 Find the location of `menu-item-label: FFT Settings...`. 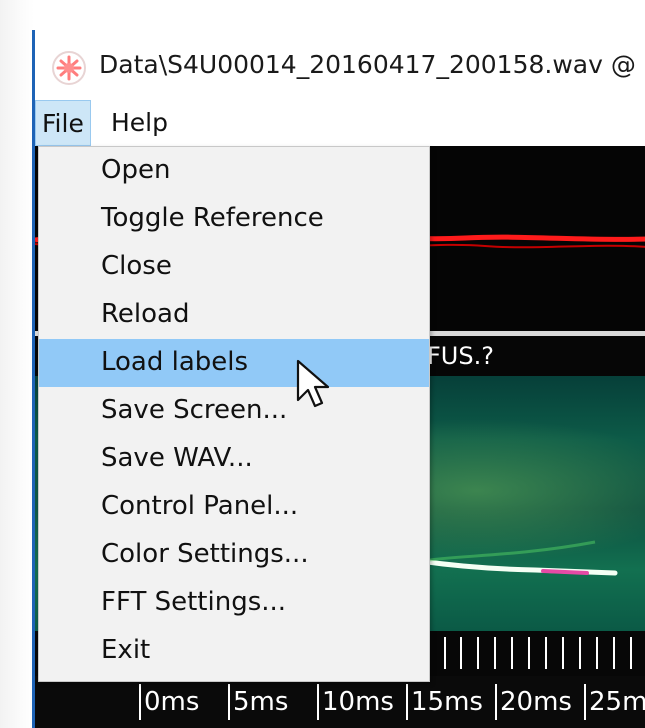

menu-item-label: FFT Settings... is located at coordinates (194, 602).